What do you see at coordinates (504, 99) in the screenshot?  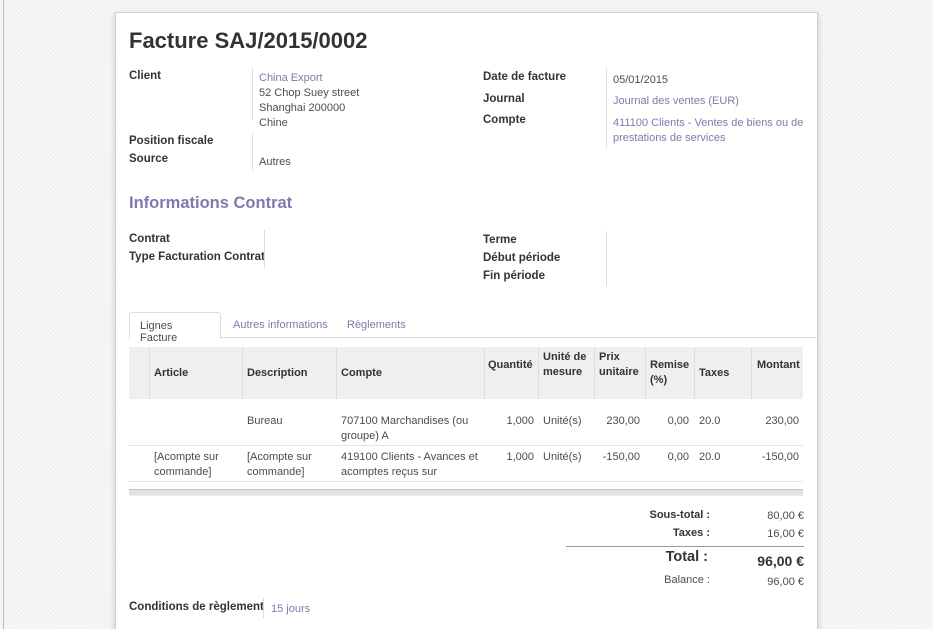 I see `journal-label: Journal` at bounding box center [504, 99].